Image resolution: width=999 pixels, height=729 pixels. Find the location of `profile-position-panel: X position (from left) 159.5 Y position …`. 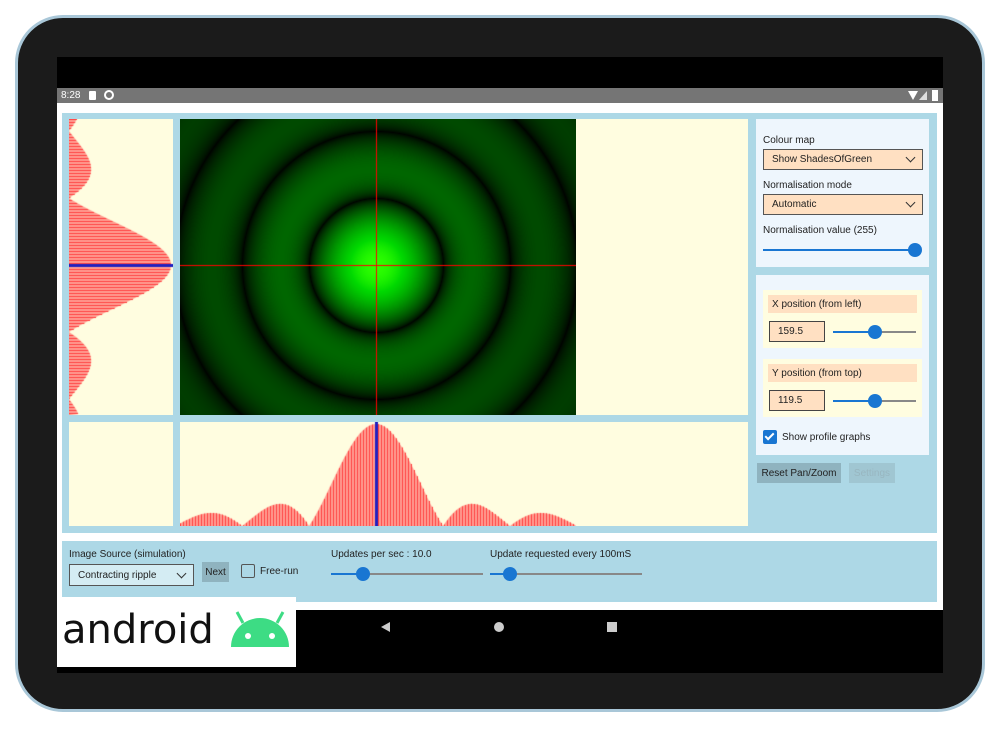

profile-position-panel: X position (from left) 159.5 Y position … is located at coordinates (842, 365).